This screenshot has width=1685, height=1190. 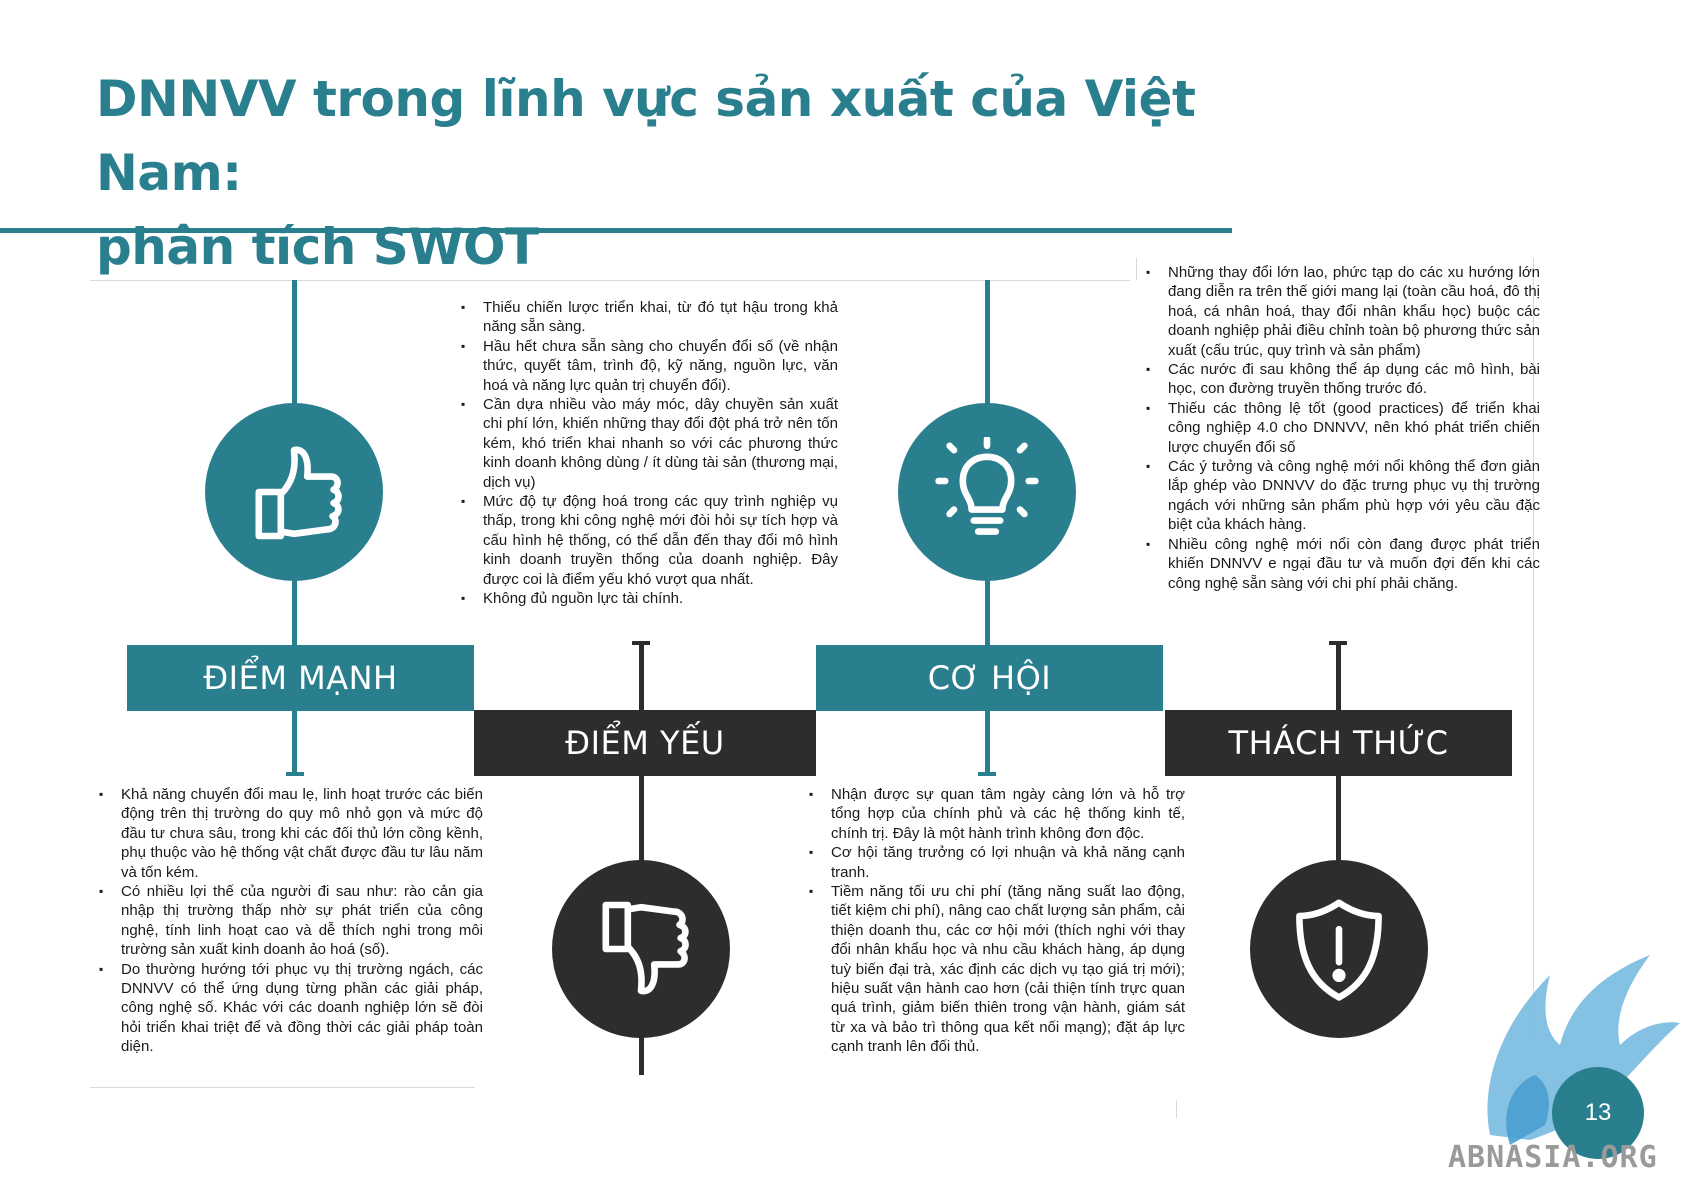 I want to click on watermark: ABNASIA.ORG, so click(x=1553, y=1157).